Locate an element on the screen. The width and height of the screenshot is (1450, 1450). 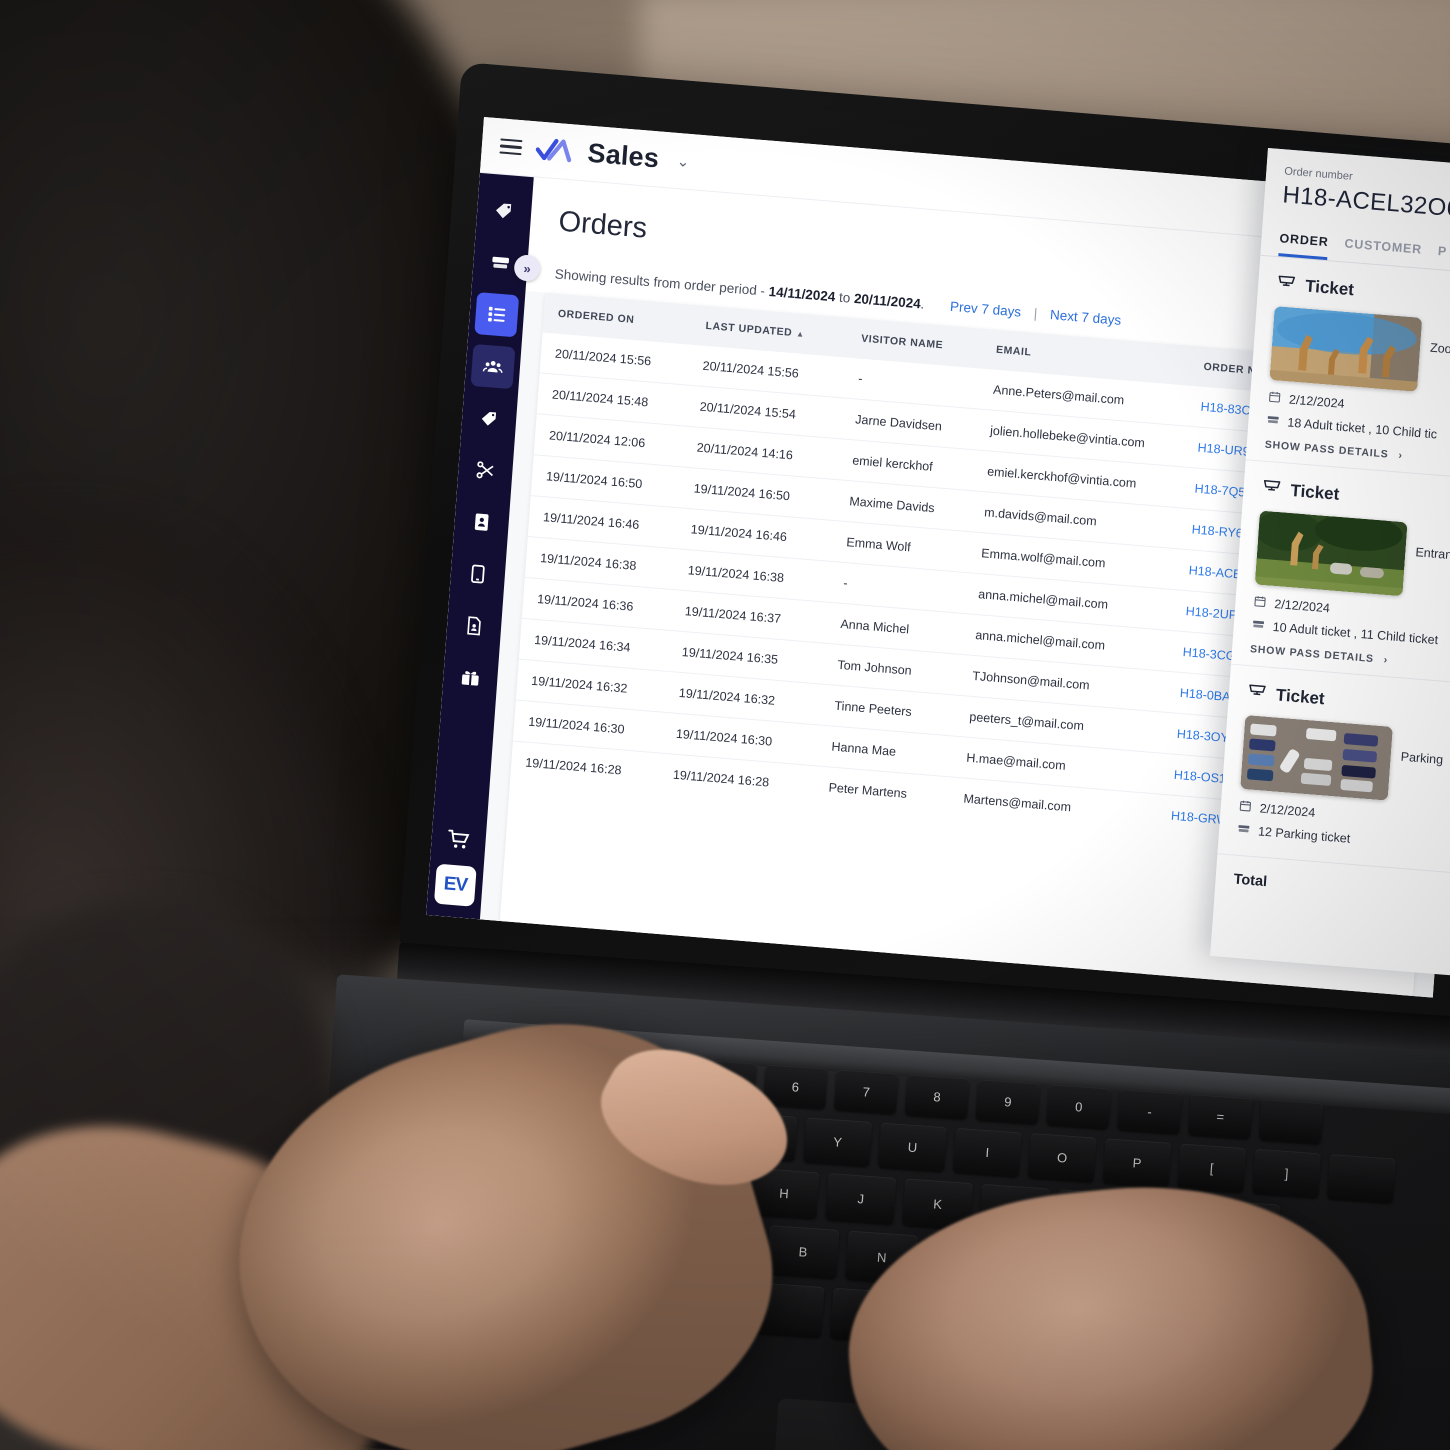
sidebar-item-tags is located at coordinates (504, 210).